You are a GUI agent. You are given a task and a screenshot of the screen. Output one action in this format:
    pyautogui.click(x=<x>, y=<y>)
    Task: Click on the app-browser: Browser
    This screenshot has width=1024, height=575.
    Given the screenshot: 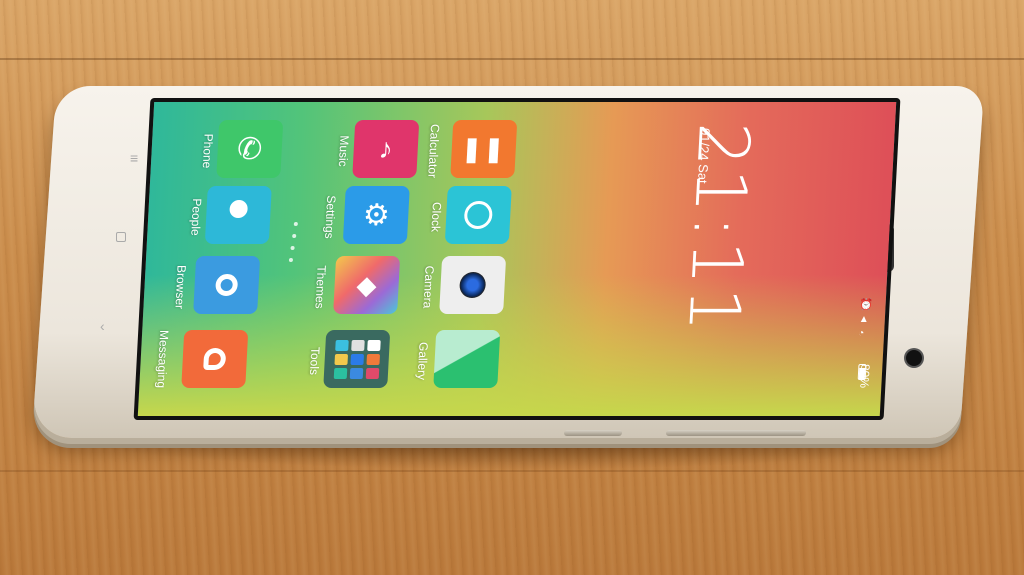 What is the action you would take?
    pyautogui.click(x=216, y=285)
    